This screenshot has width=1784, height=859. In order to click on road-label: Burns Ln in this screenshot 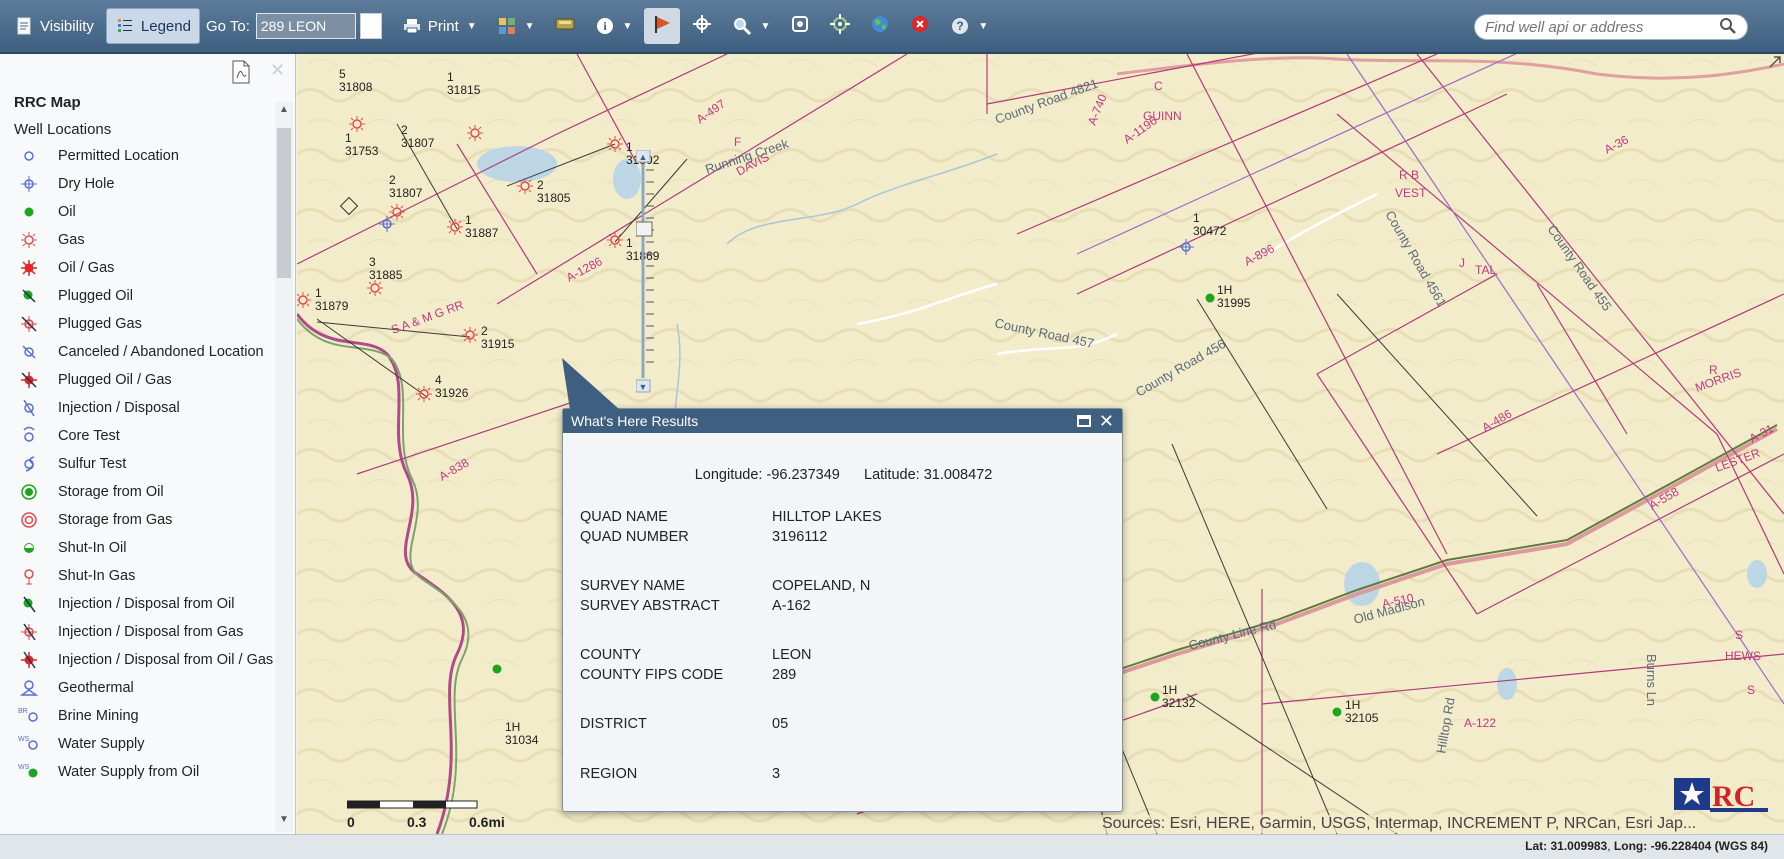, I will do `click(1651, 680)`.